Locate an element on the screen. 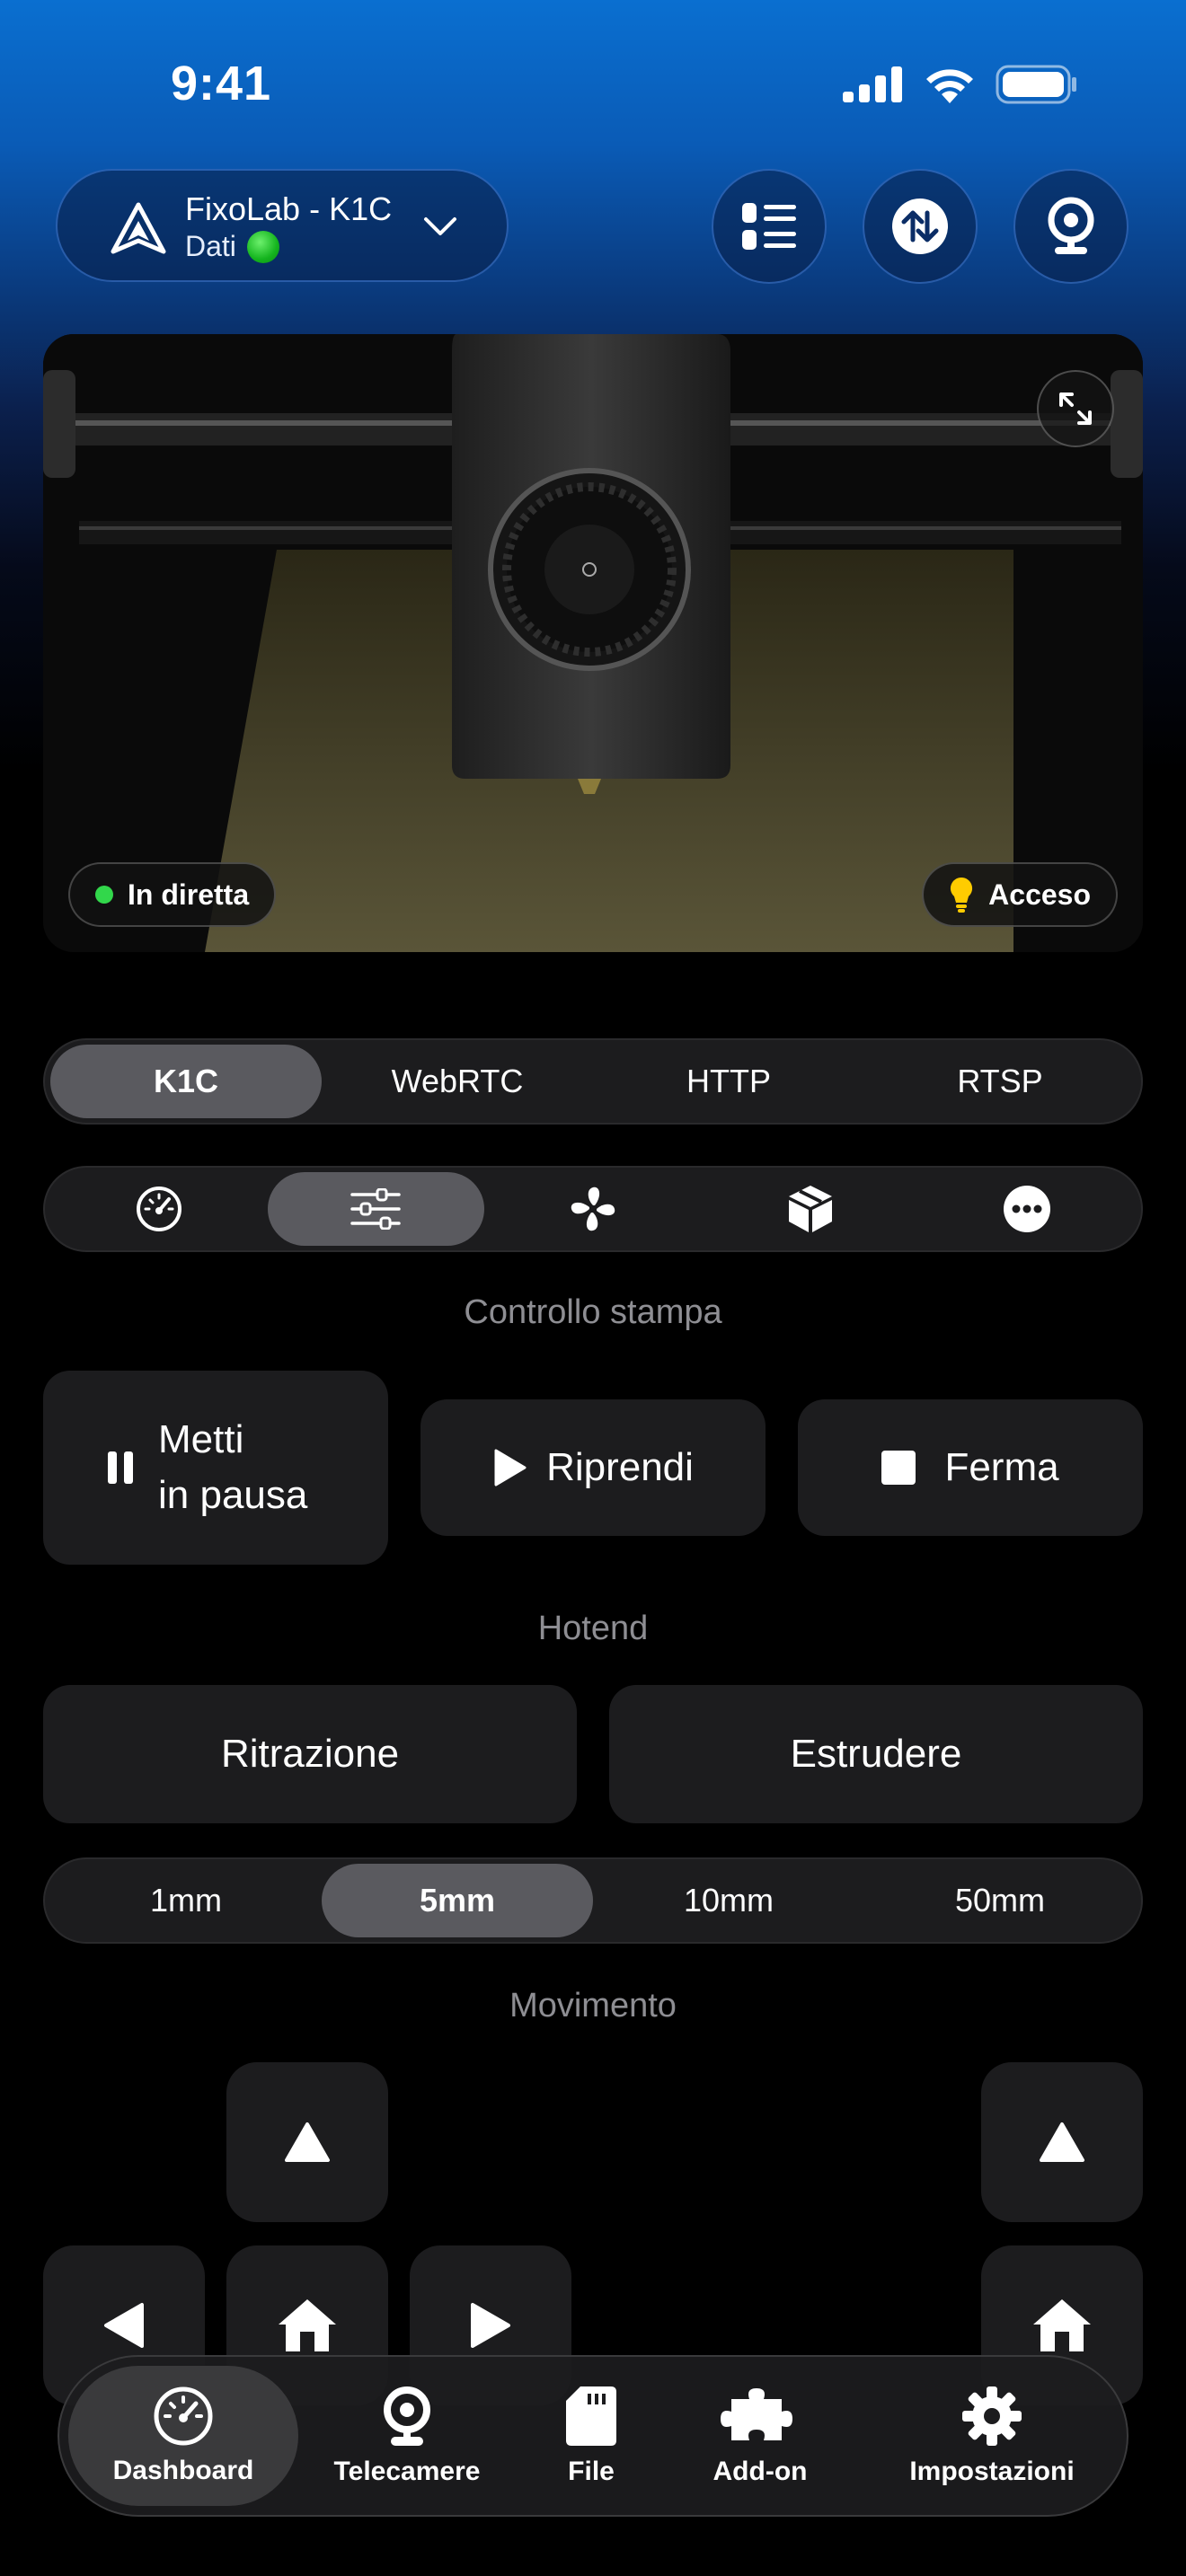 The width and height of the screenshot is (1186, 2576). status-time: 9:41 is located at coordinates (221, 83).